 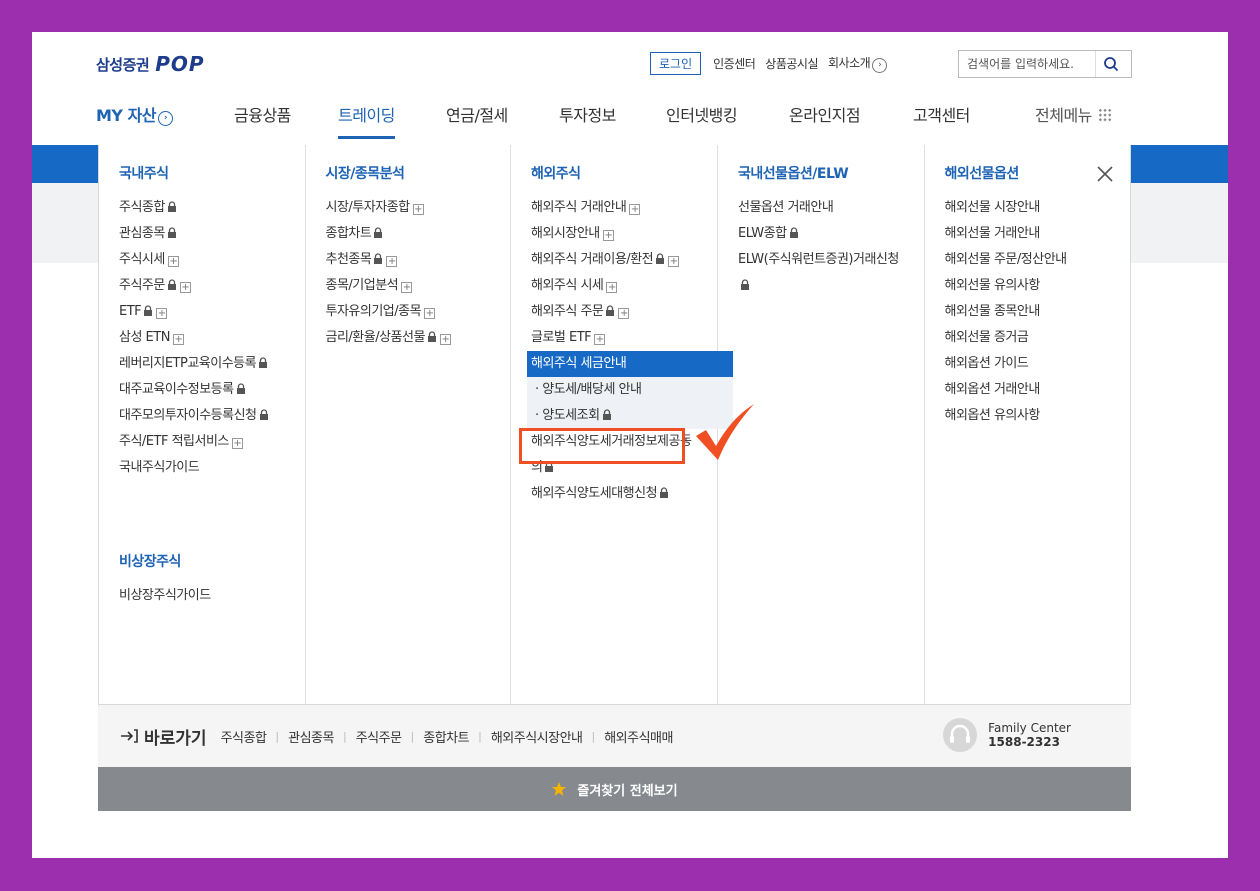 I want to click on menu-overseas-futures-item: 해외선물 주문/정산안내, so click(x=1038, y=260).